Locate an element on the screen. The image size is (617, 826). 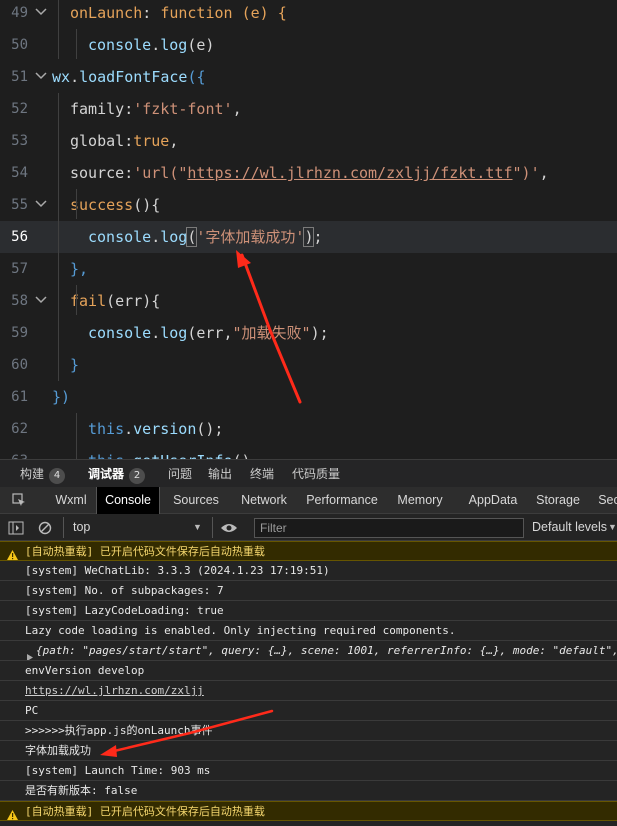
code-line: 58 fail(err){ is located at coordinates (308, 301).